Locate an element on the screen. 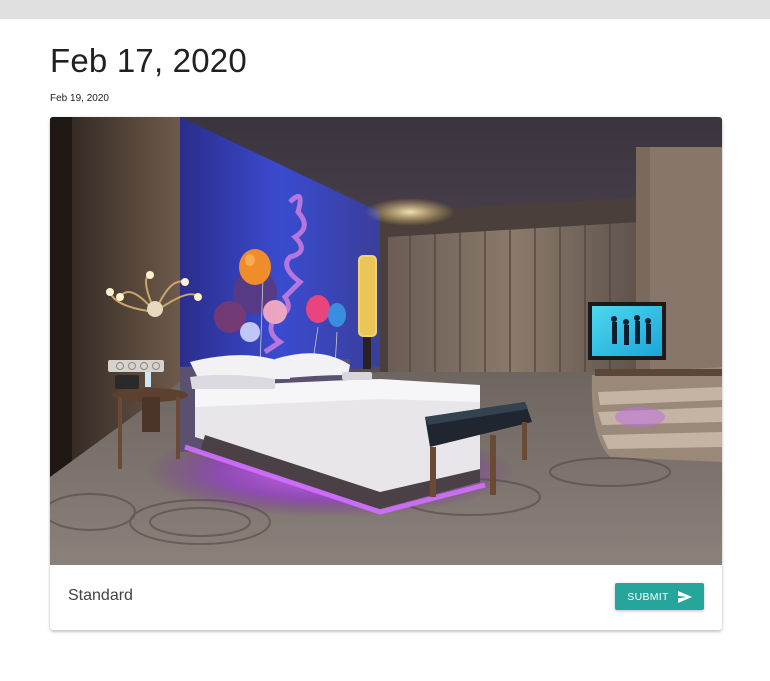 The image size is (770, 681). page-subdate: Feb 19, 2020 is located at coordinates (79, 98).